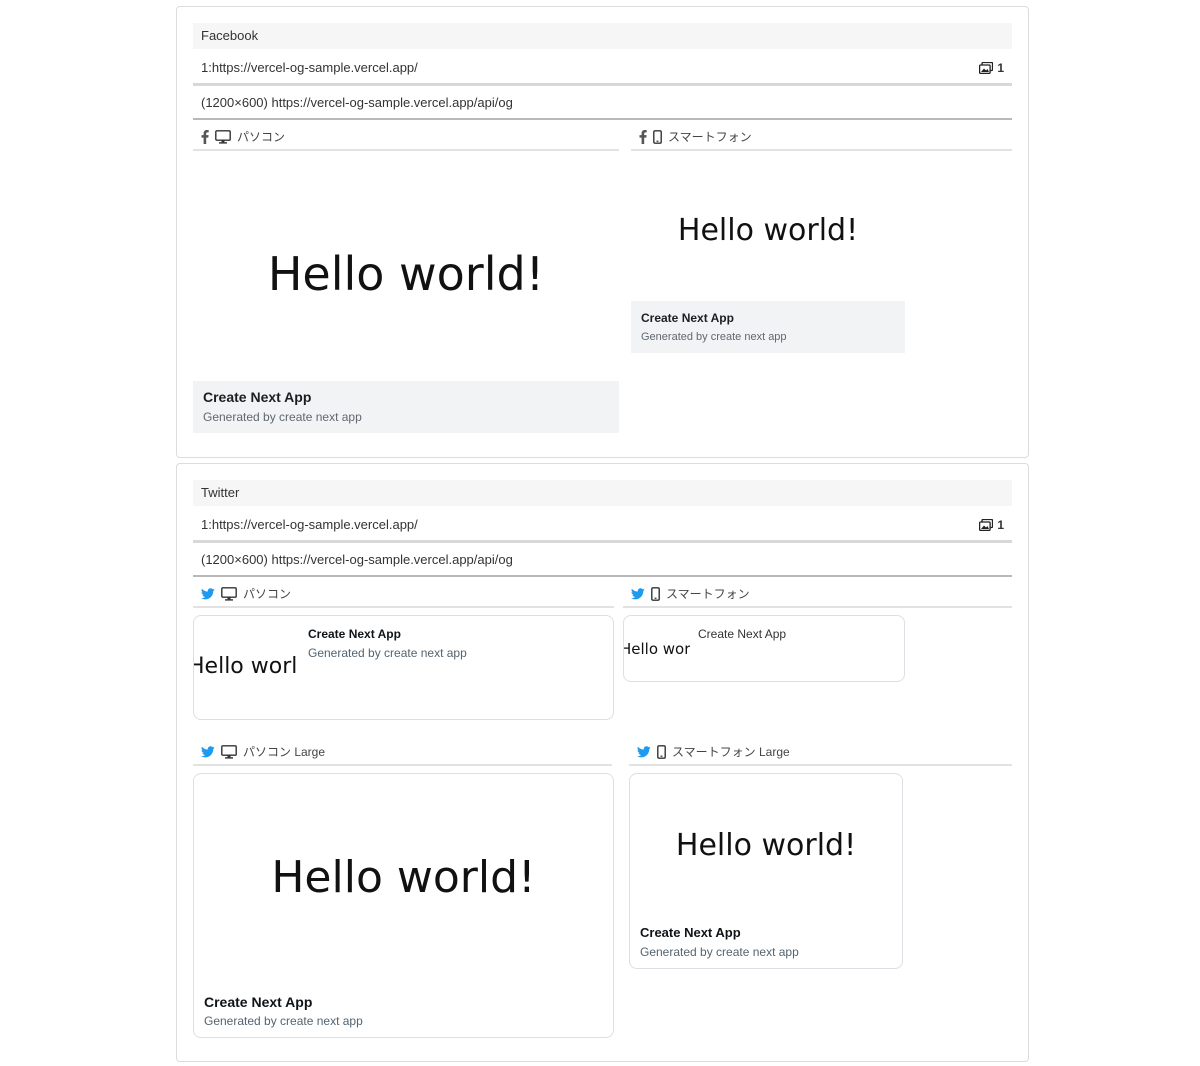 This screenshot has height=1066, width=1200. I want to click on platform-name: Twitter, so click(220, 492).